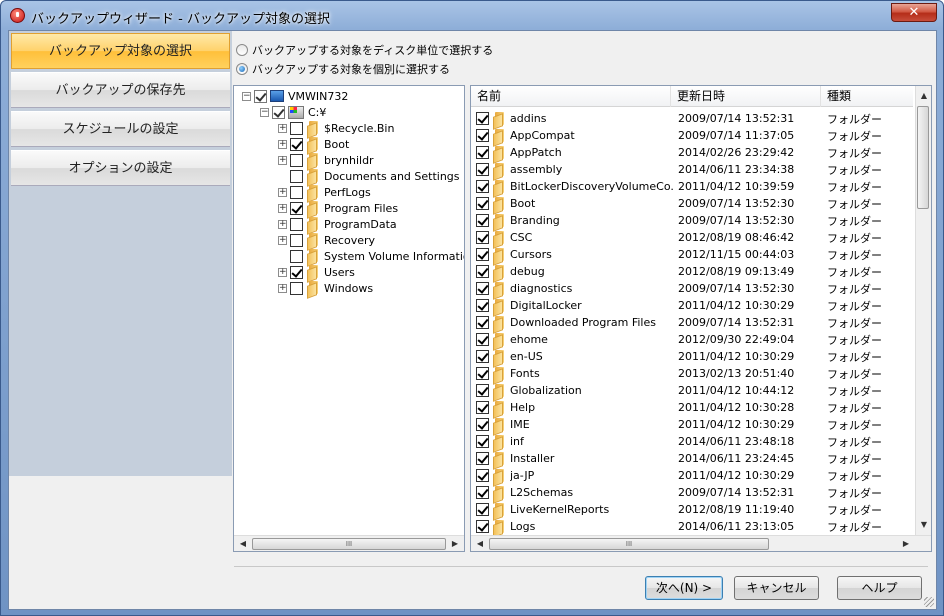  What do you see at coordinates (324, 192) in the screenshot?
I see `tree-item: + PerfLogs` at bounding box center [324, 192].